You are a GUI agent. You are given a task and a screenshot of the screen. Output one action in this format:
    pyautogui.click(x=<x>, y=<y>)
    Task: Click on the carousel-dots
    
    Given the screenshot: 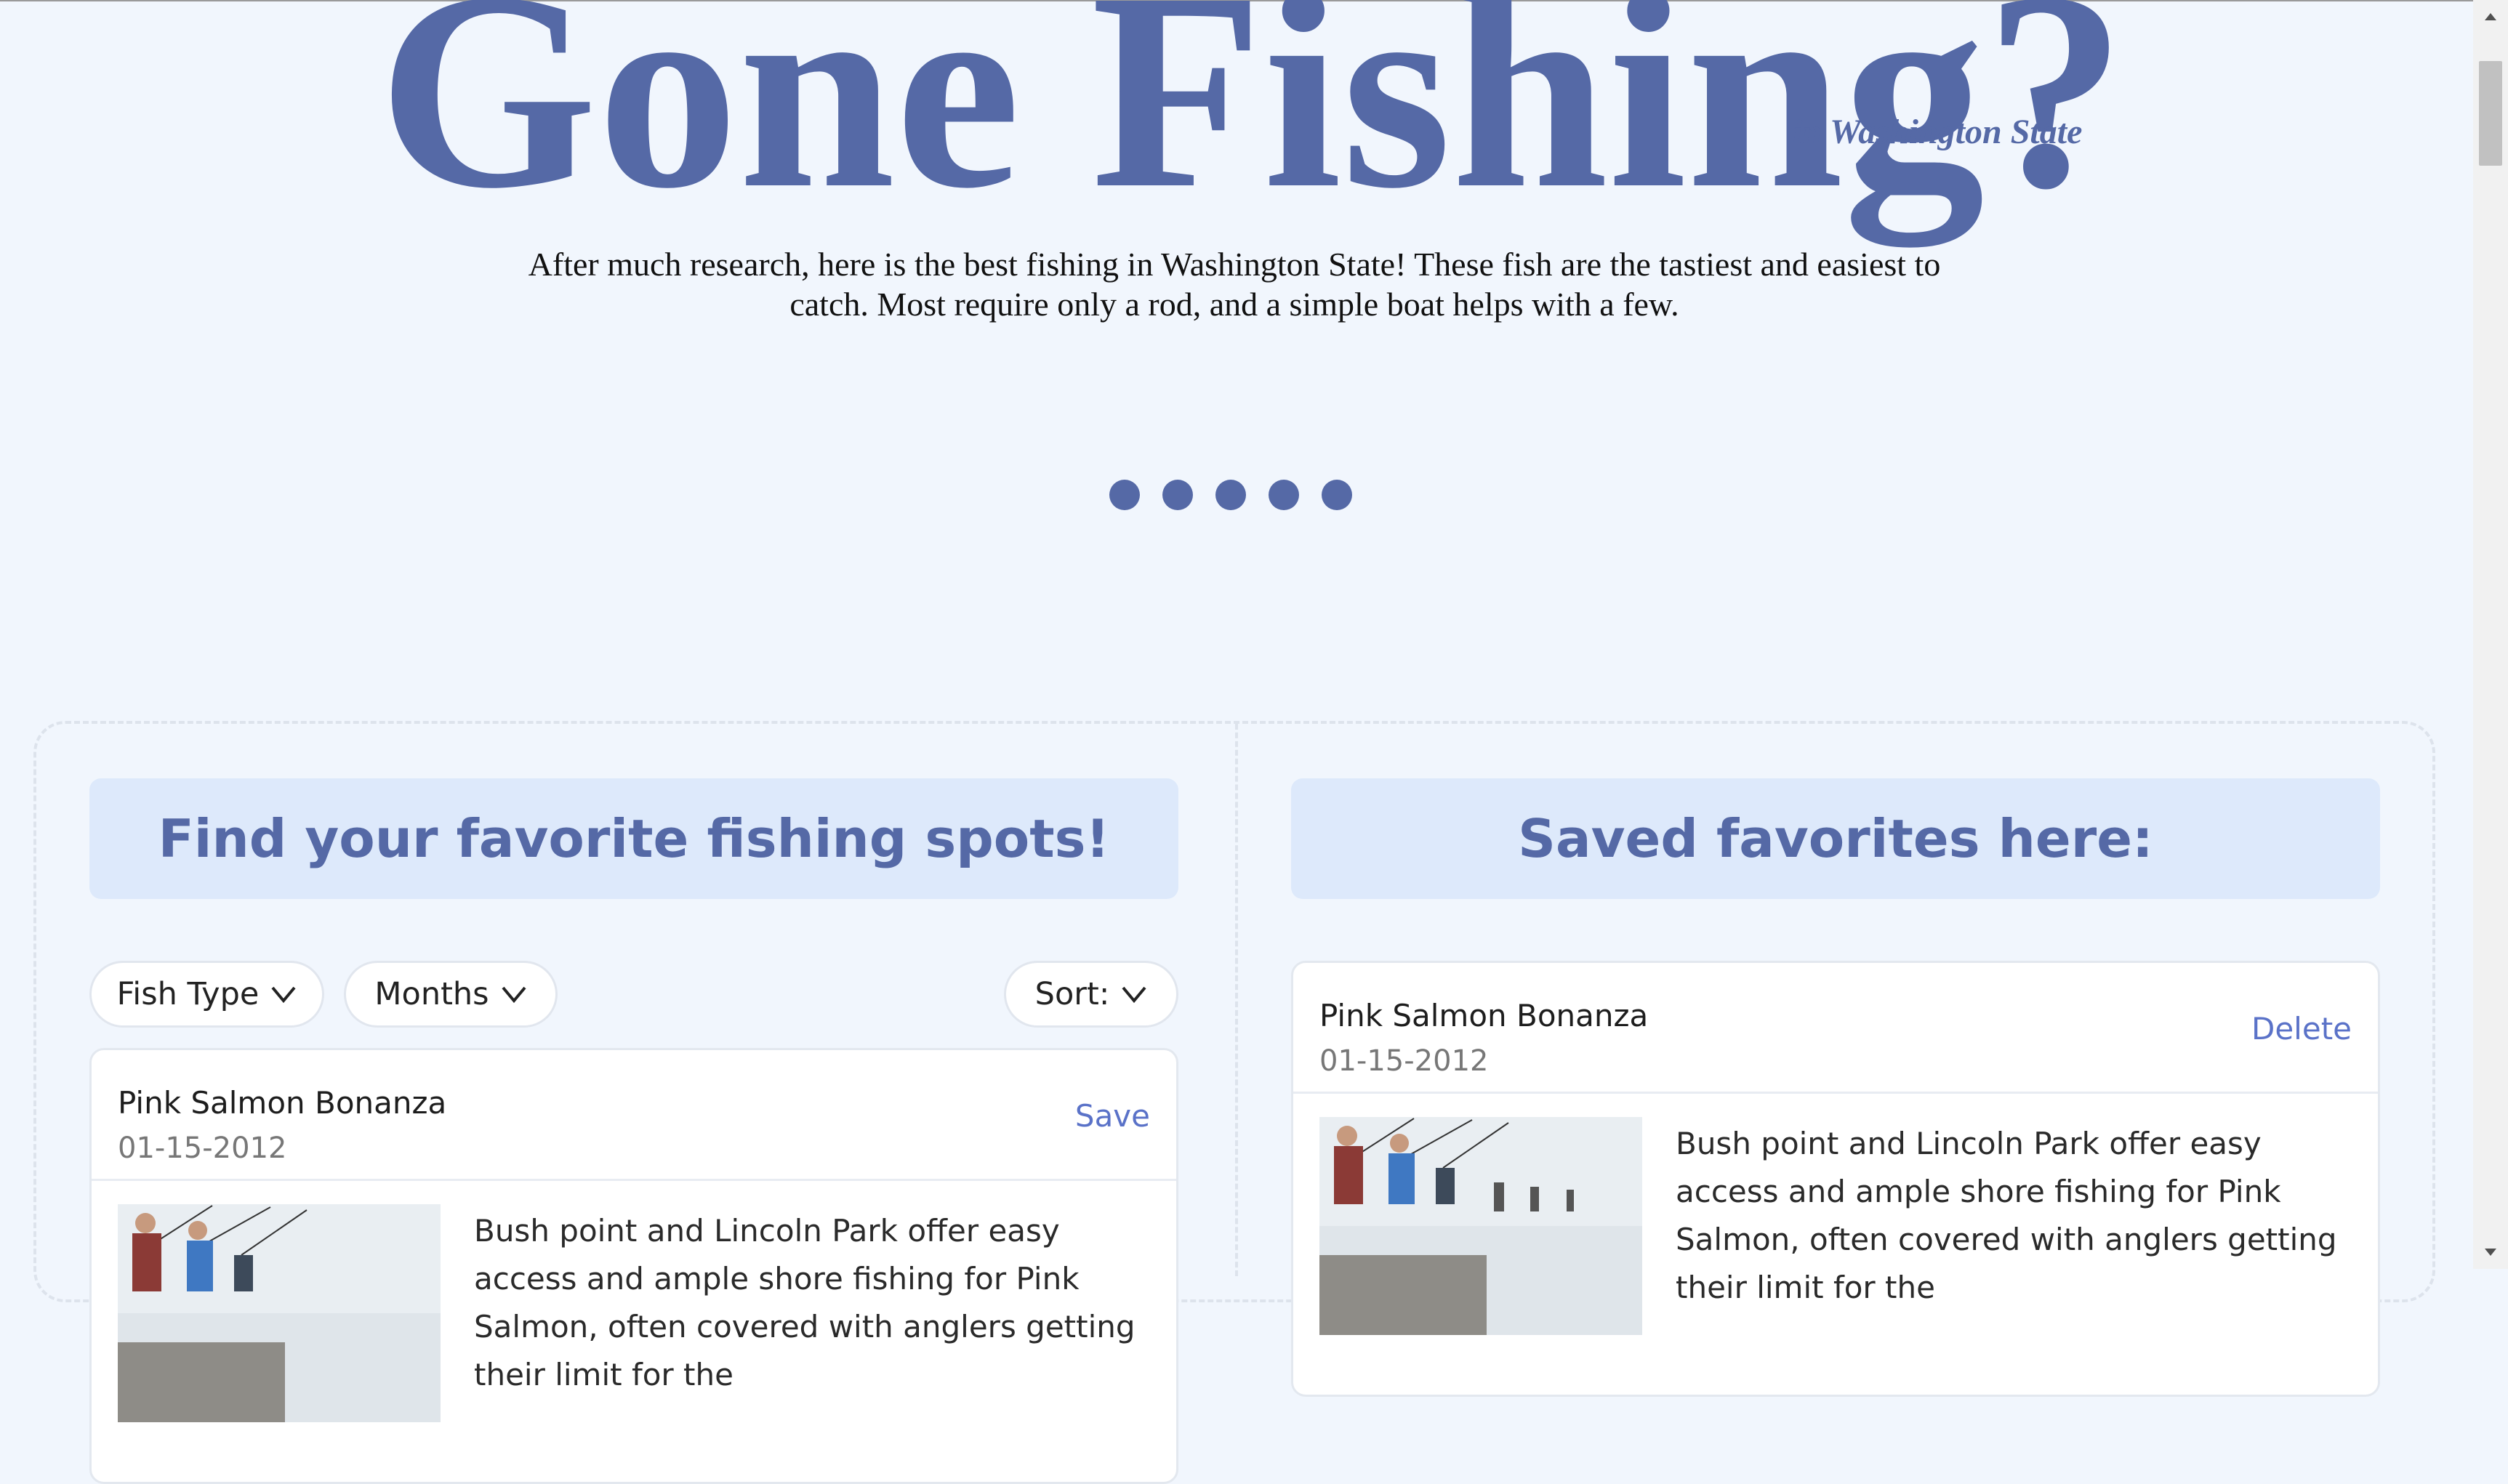 What is the action you would take?
    pyautogui.click(x=1230, y=495)
    